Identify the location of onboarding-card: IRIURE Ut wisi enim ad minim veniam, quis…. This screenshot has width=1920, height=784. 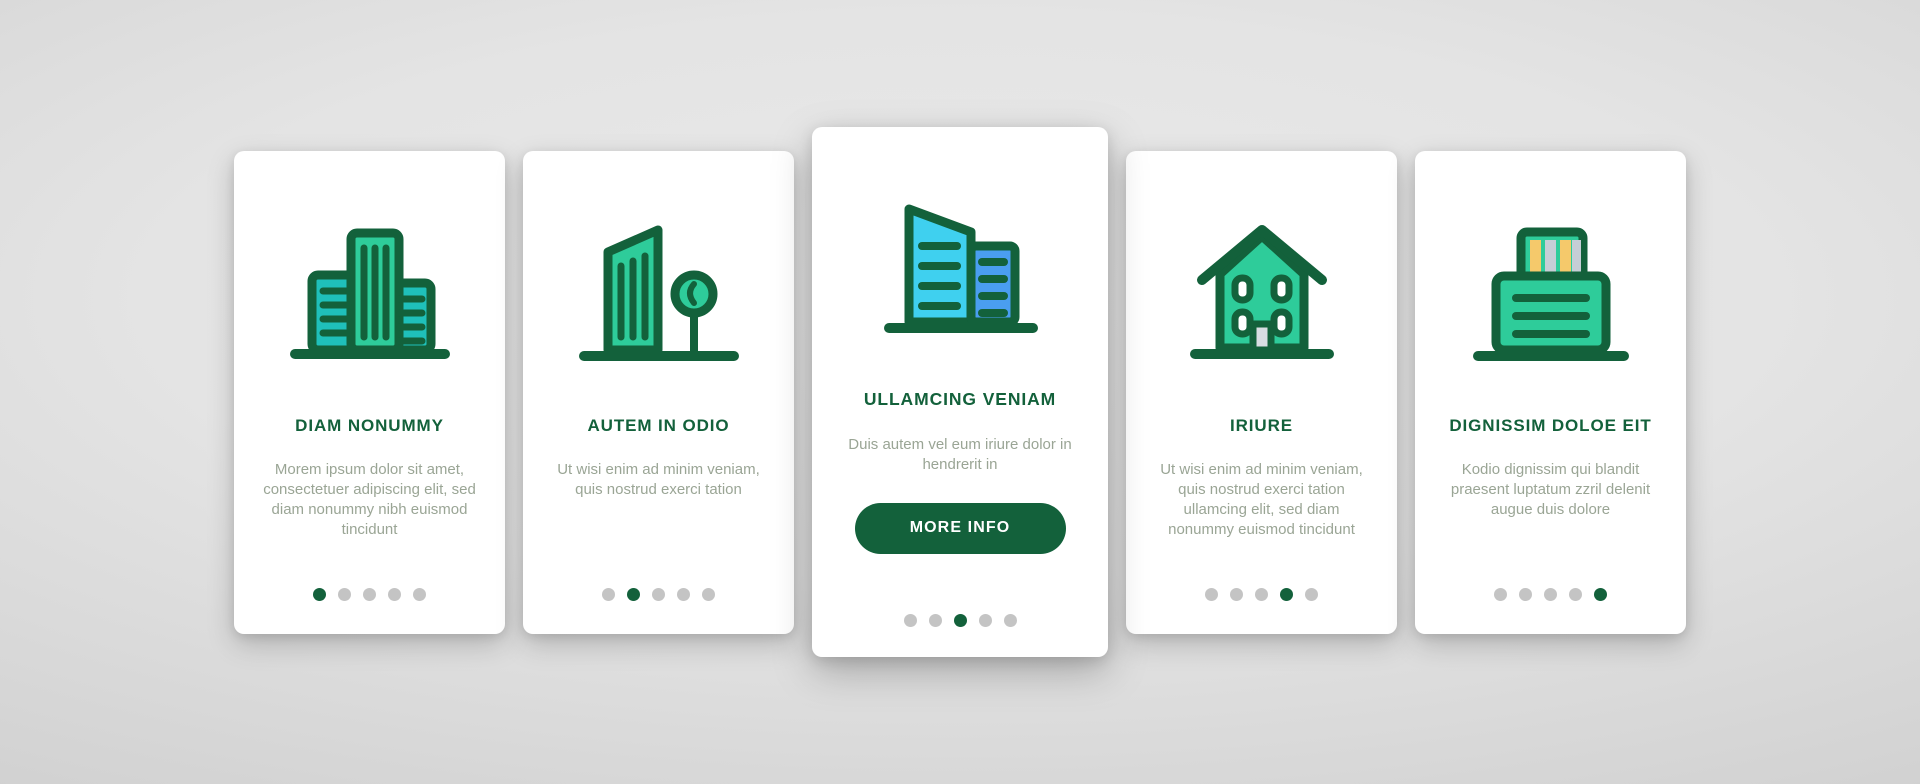
(1261, 392).